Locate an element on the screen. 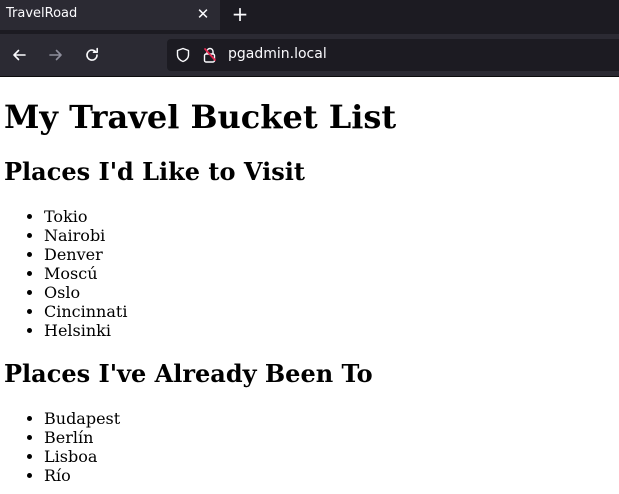 The image size is (619, 494). navigation-toolbar: pgadmin.local is located at coordinates (309, 55).